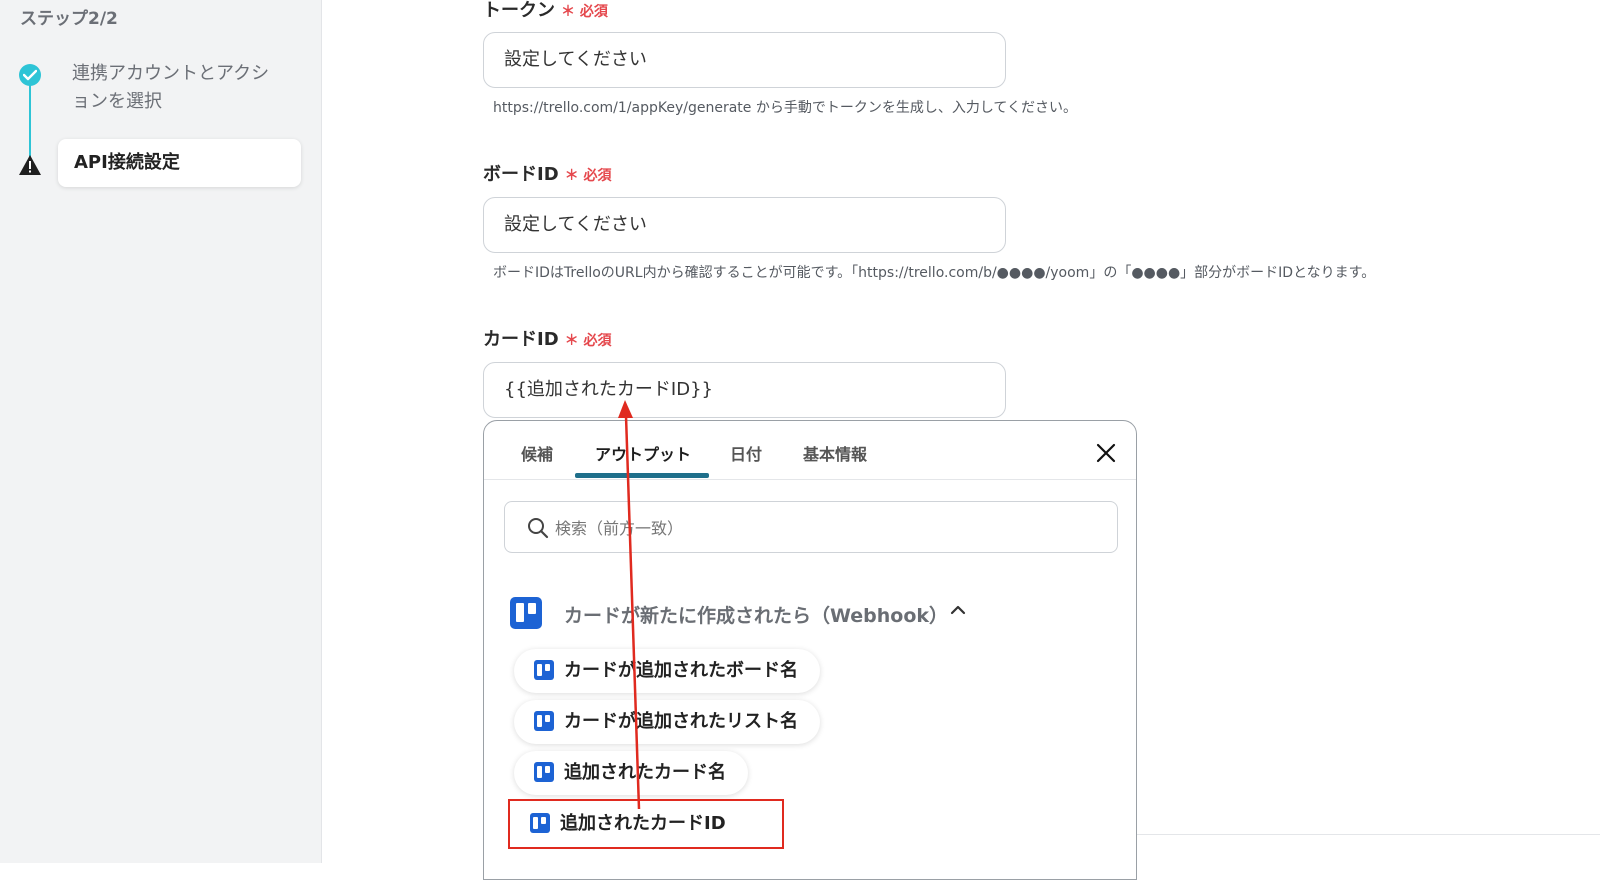 The height and width of the screenshot is (880, 1600). Describe the element at coordinates (825, 528) in the screenshot. I see `search-input` at that location.